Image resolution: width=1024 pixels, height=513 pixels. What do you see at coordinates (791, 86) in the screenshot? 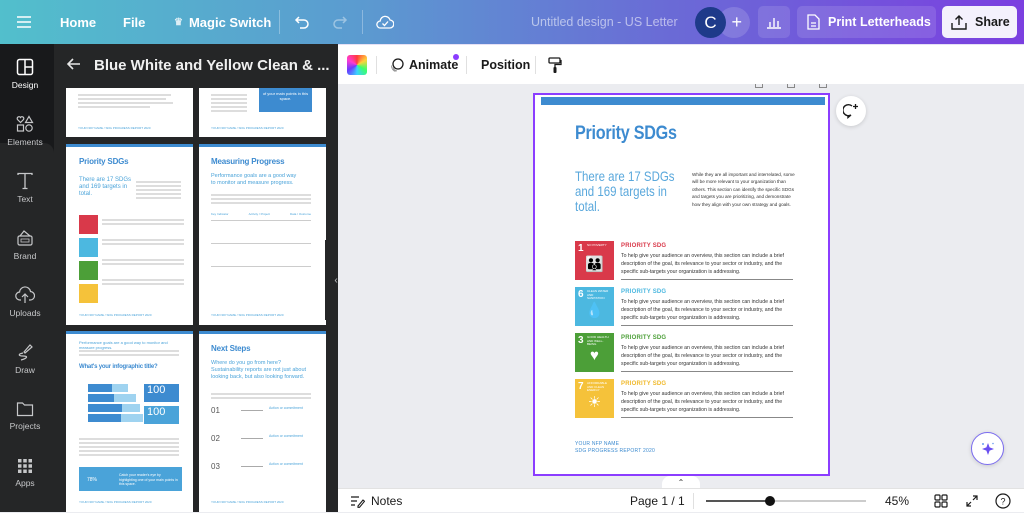
I see `page-duplicate-icon` at bounding box center [791, 86].